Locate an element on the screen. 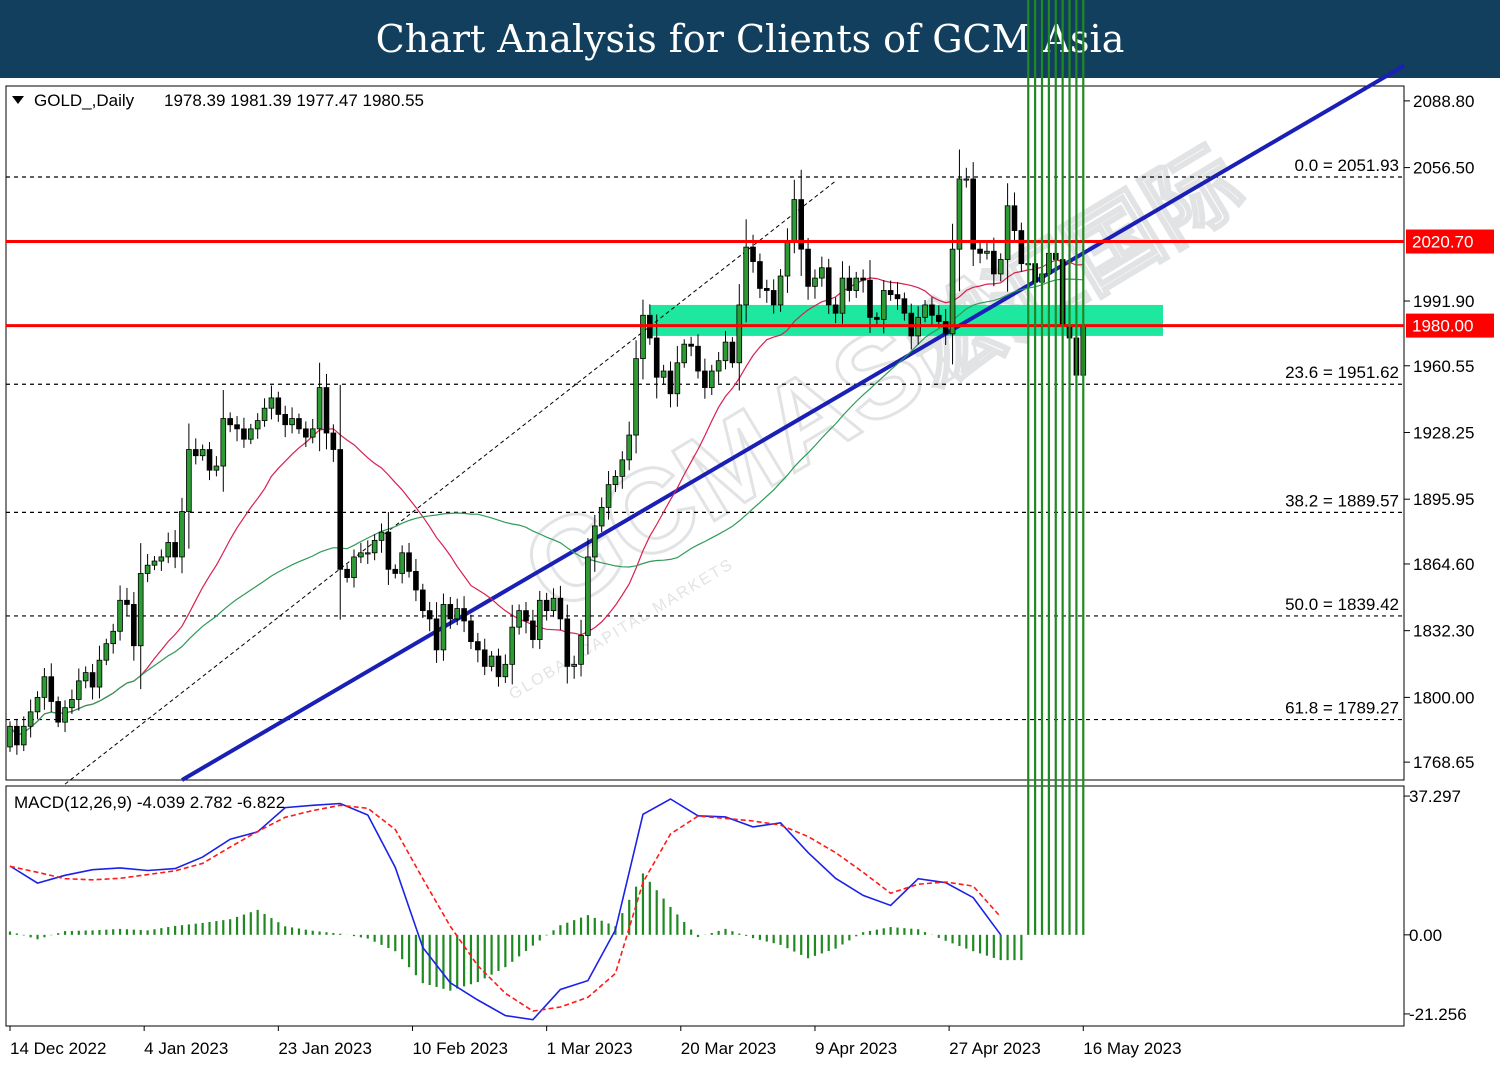  y-tick-label: 2056.50 is located at coordinates (1443, 168).